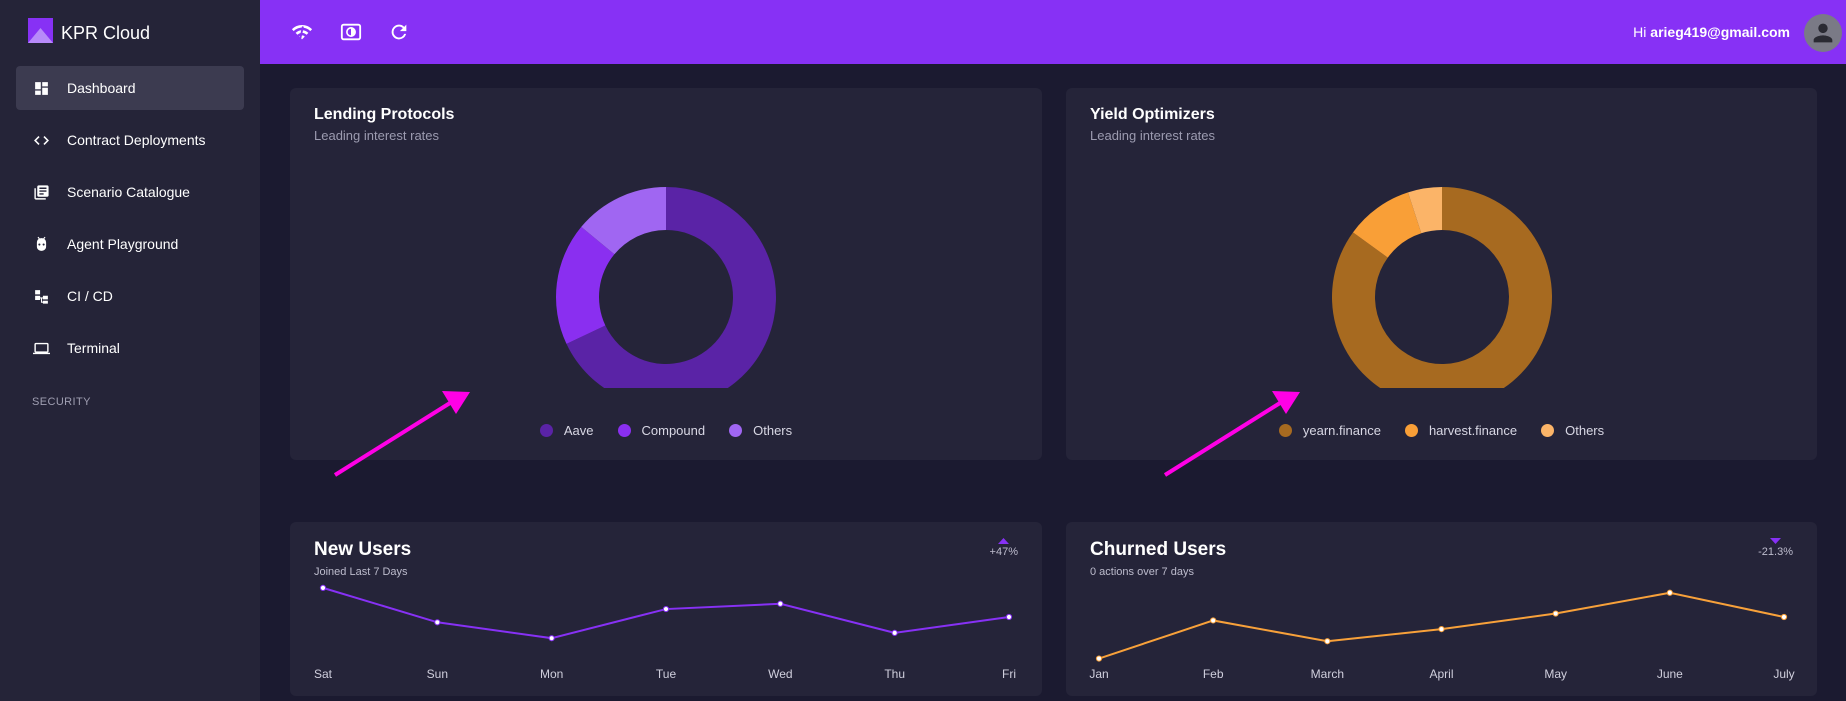 This screenshot has width=1846, height=701. I want to click on sidebar-item-agent-playground: Agent Playground, so click(130, 244).